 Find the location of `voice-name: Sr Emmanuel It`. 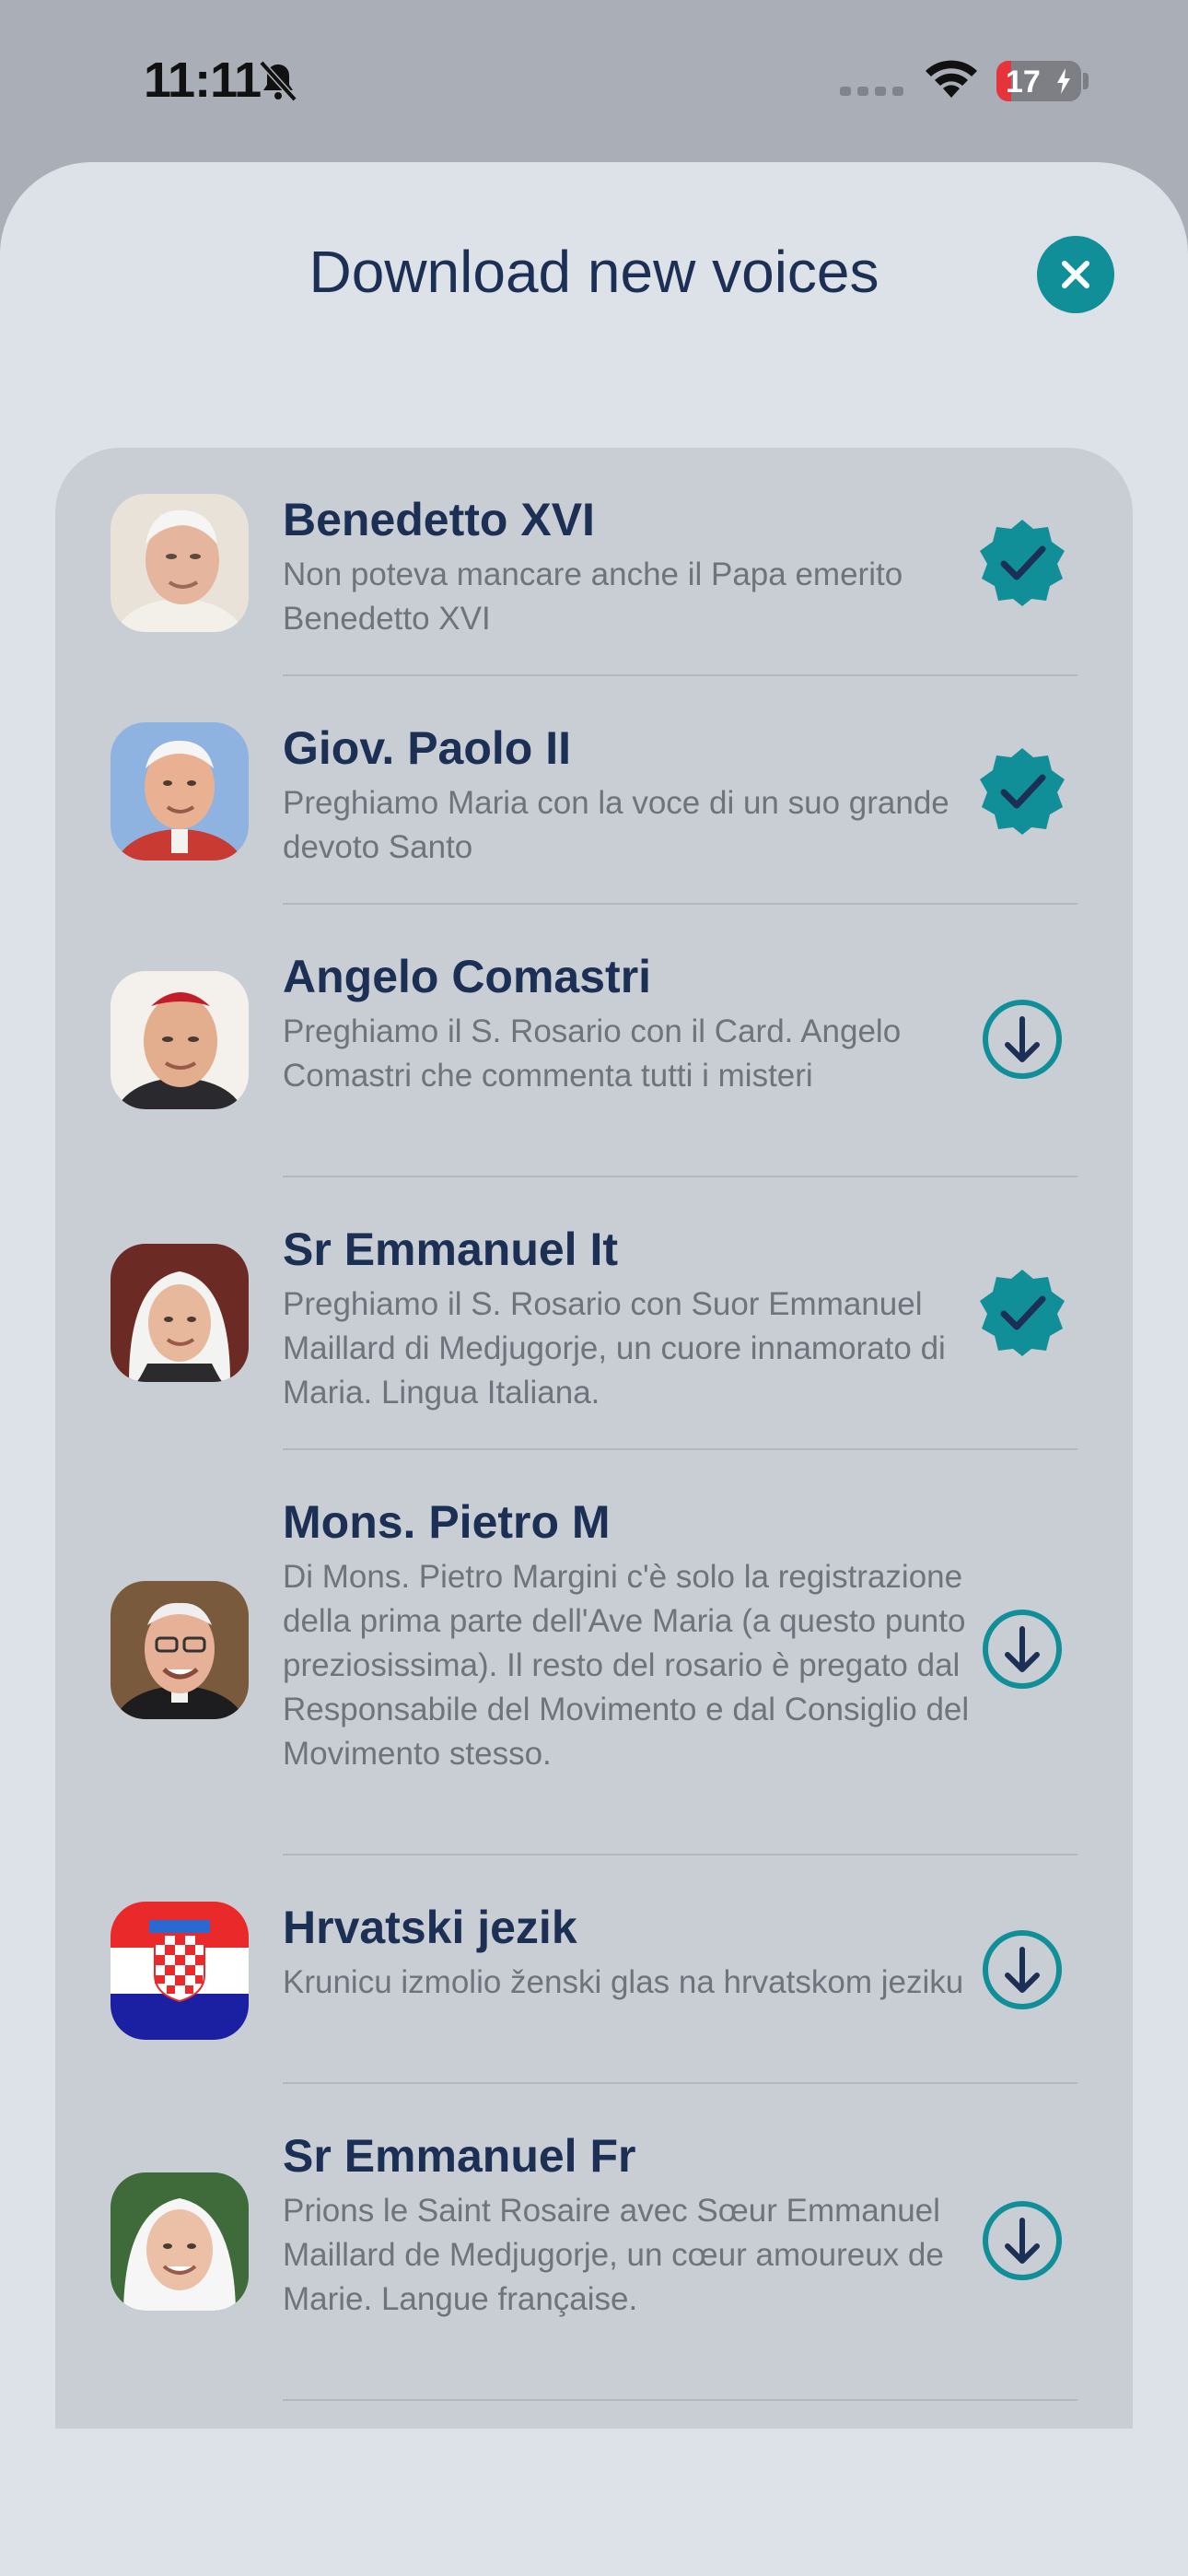

voice-name: Sr Emmanuel It is located at coordinates (451, 1249).